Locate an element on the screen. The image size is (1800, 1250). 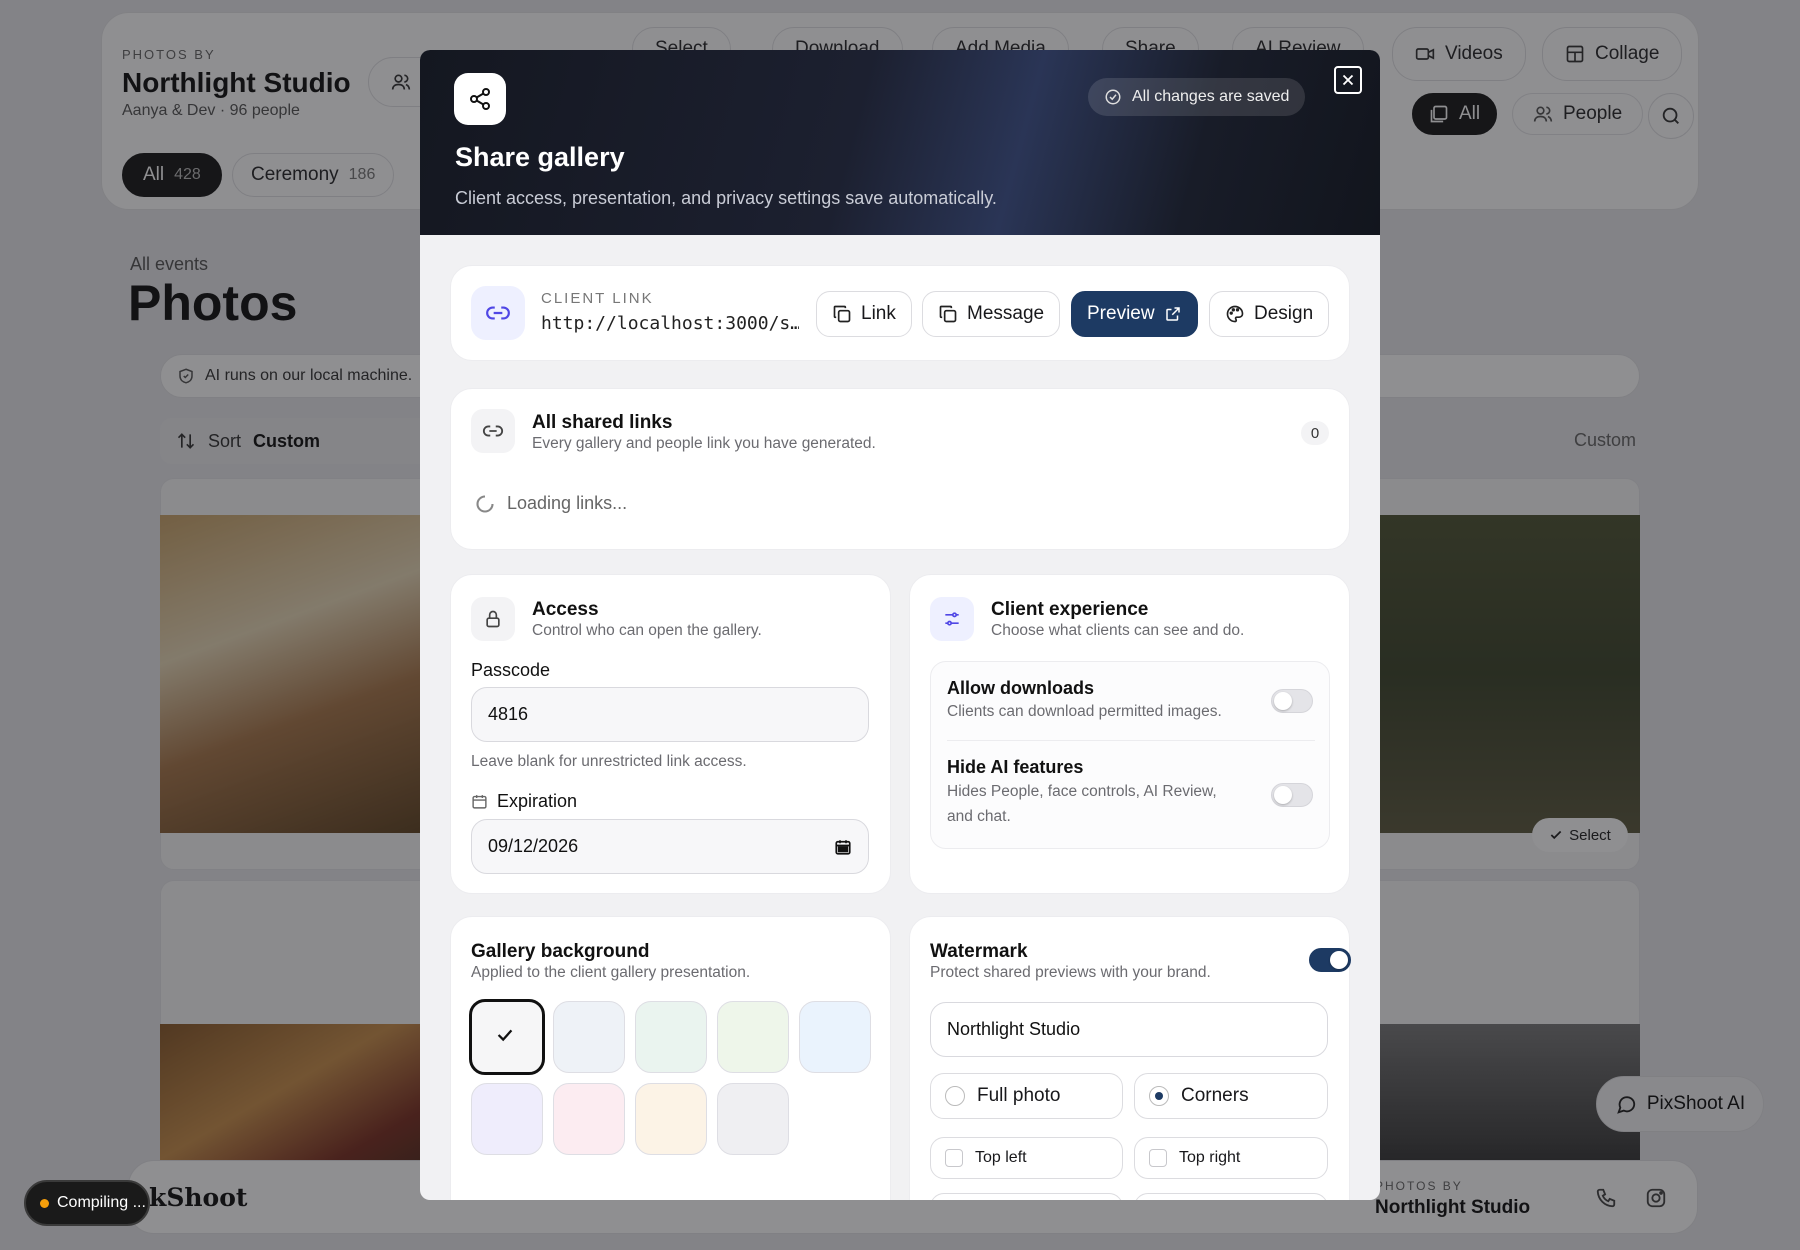
lock-icon is located at coordinates (493, 619).